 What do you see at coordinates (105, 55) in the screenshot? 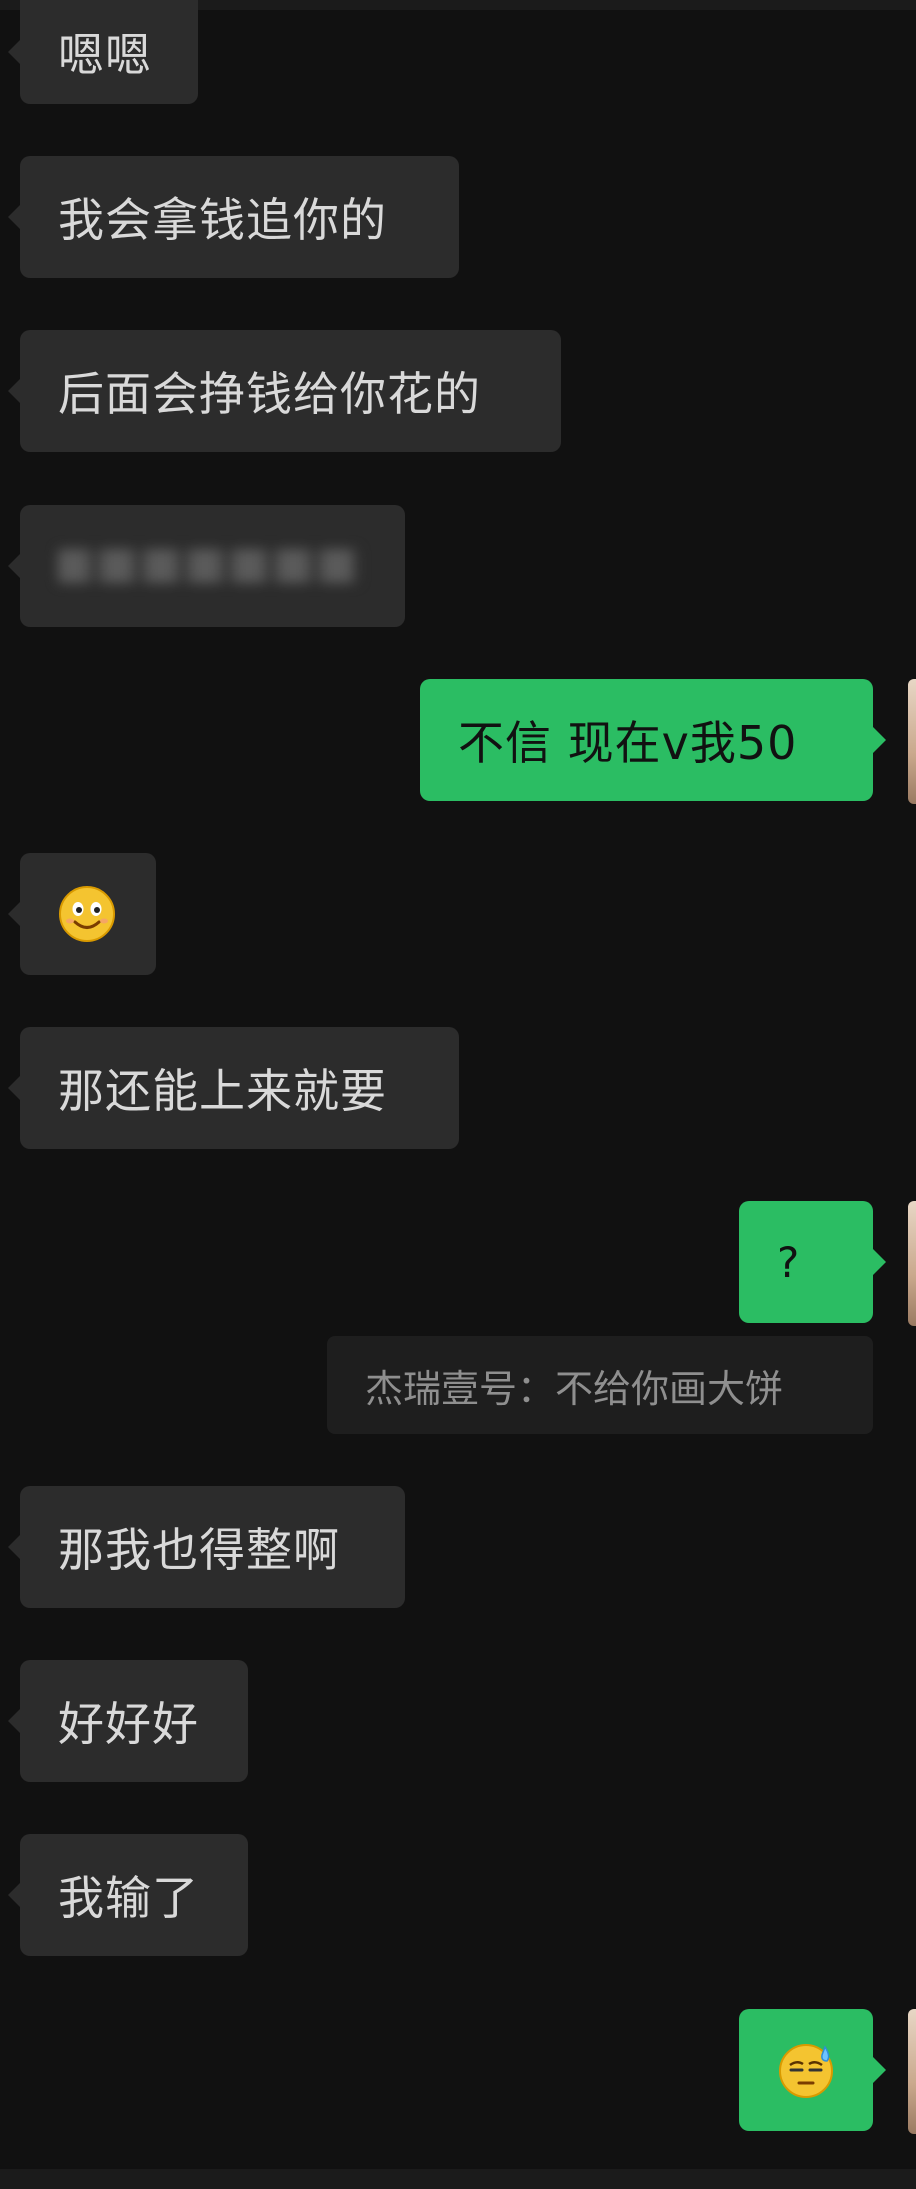
I see `message-text: 嗯嗯` at bounding box center [105, 55].